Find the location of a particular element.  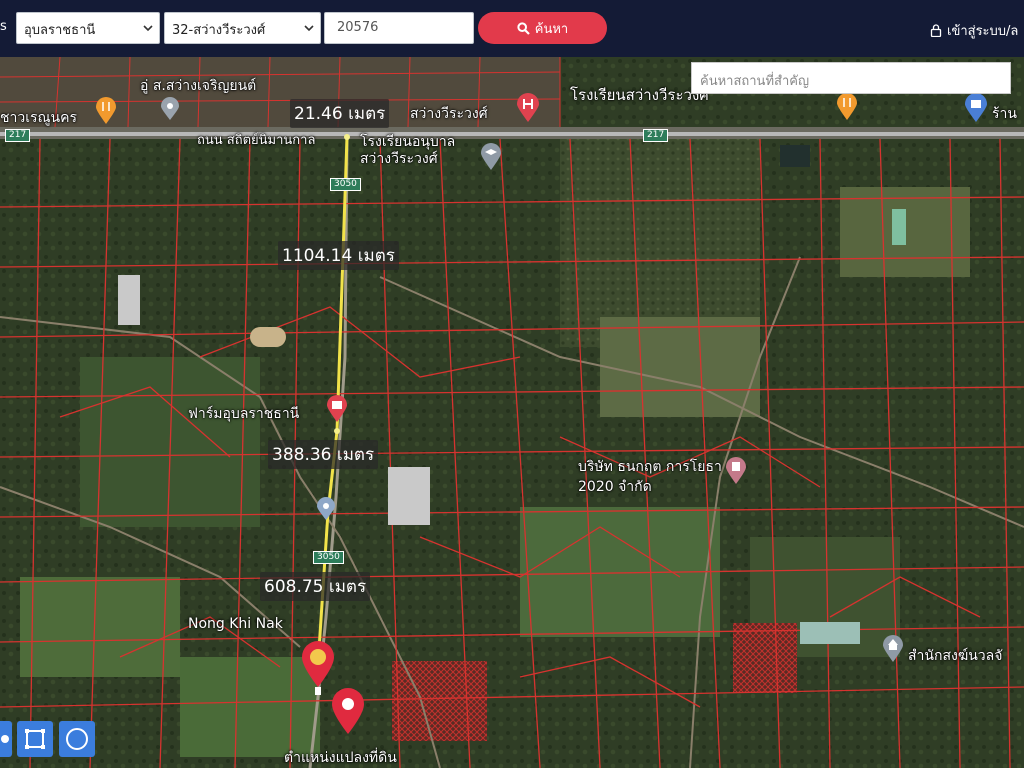

login-label: เข้าสู่ระบบ/ล is located at coordinates (983, 31).